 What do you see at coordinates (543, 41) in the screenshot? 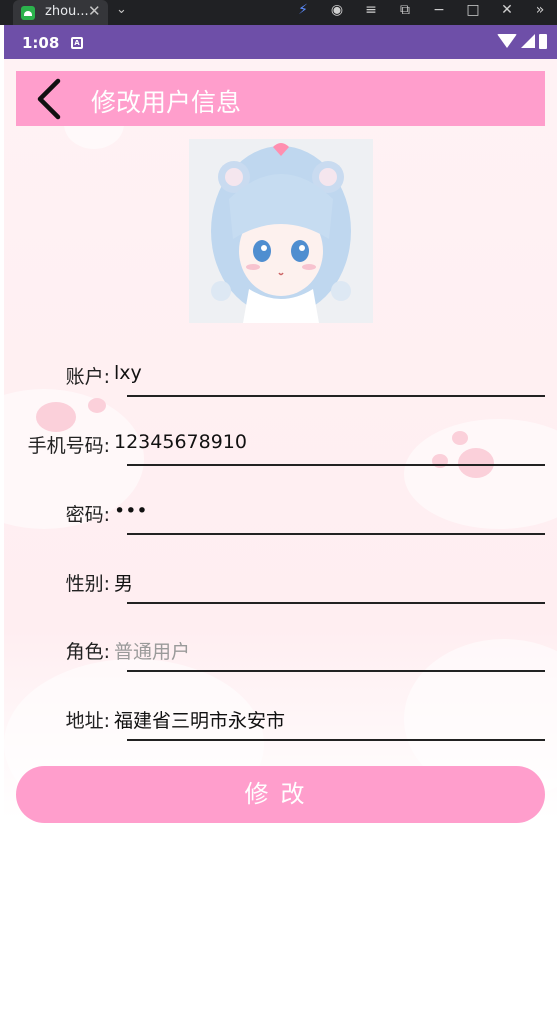
I see `battery-icon` at bounding box center [543, 41].